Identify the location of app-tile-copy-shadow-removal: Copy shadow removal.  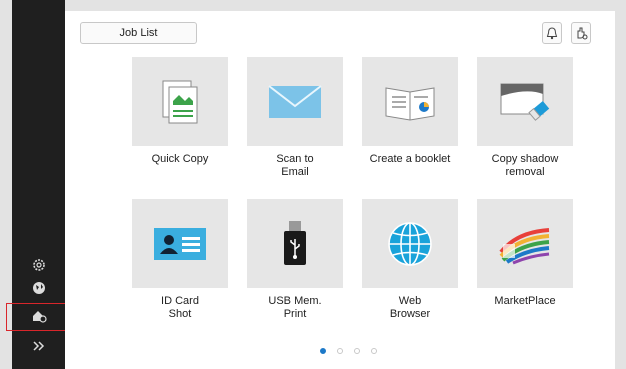
(525, 118).